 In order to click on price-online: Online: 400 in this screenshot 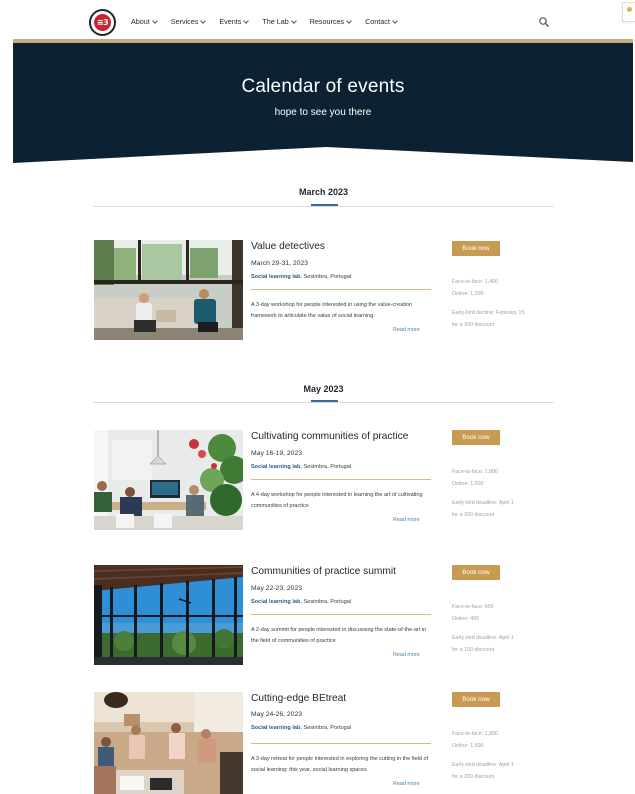, I will do `click(466, 619)`.